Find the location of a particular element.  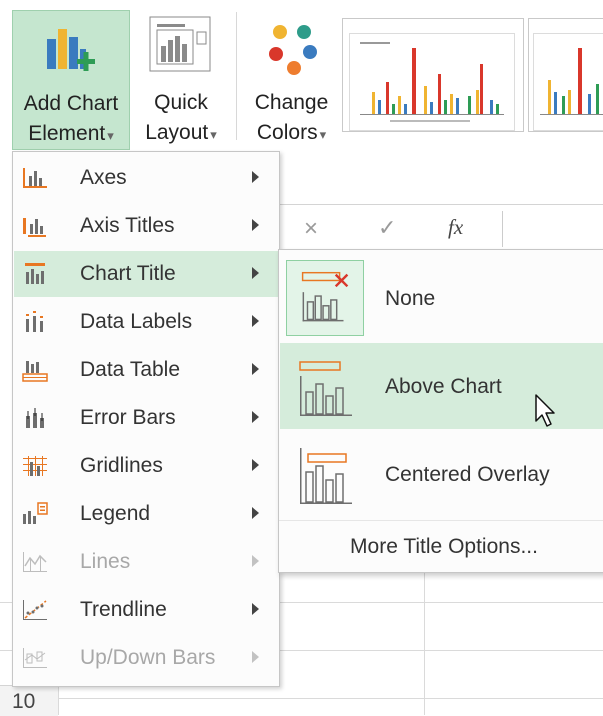

title-above-chart-icon is located at coordinates (325, 388).